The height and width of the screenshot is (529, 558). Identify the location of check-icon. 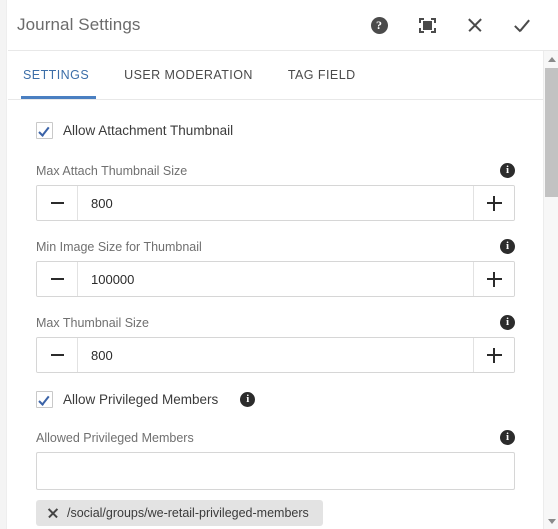
(523, 25).